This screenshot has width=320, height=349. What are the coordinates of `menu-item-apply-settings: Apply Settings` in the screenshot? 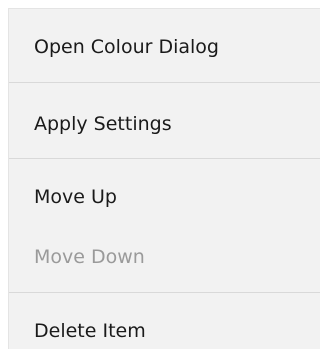 It's located at (103, 124).